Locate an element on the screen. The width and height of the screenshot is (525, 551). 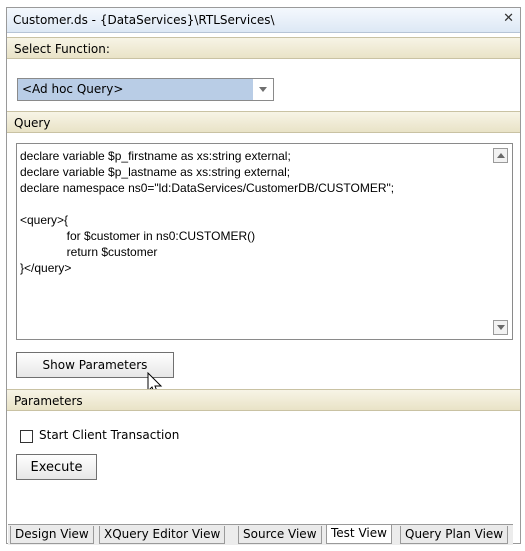
parameters-header: Parameters is located at coordinates (263, 400).